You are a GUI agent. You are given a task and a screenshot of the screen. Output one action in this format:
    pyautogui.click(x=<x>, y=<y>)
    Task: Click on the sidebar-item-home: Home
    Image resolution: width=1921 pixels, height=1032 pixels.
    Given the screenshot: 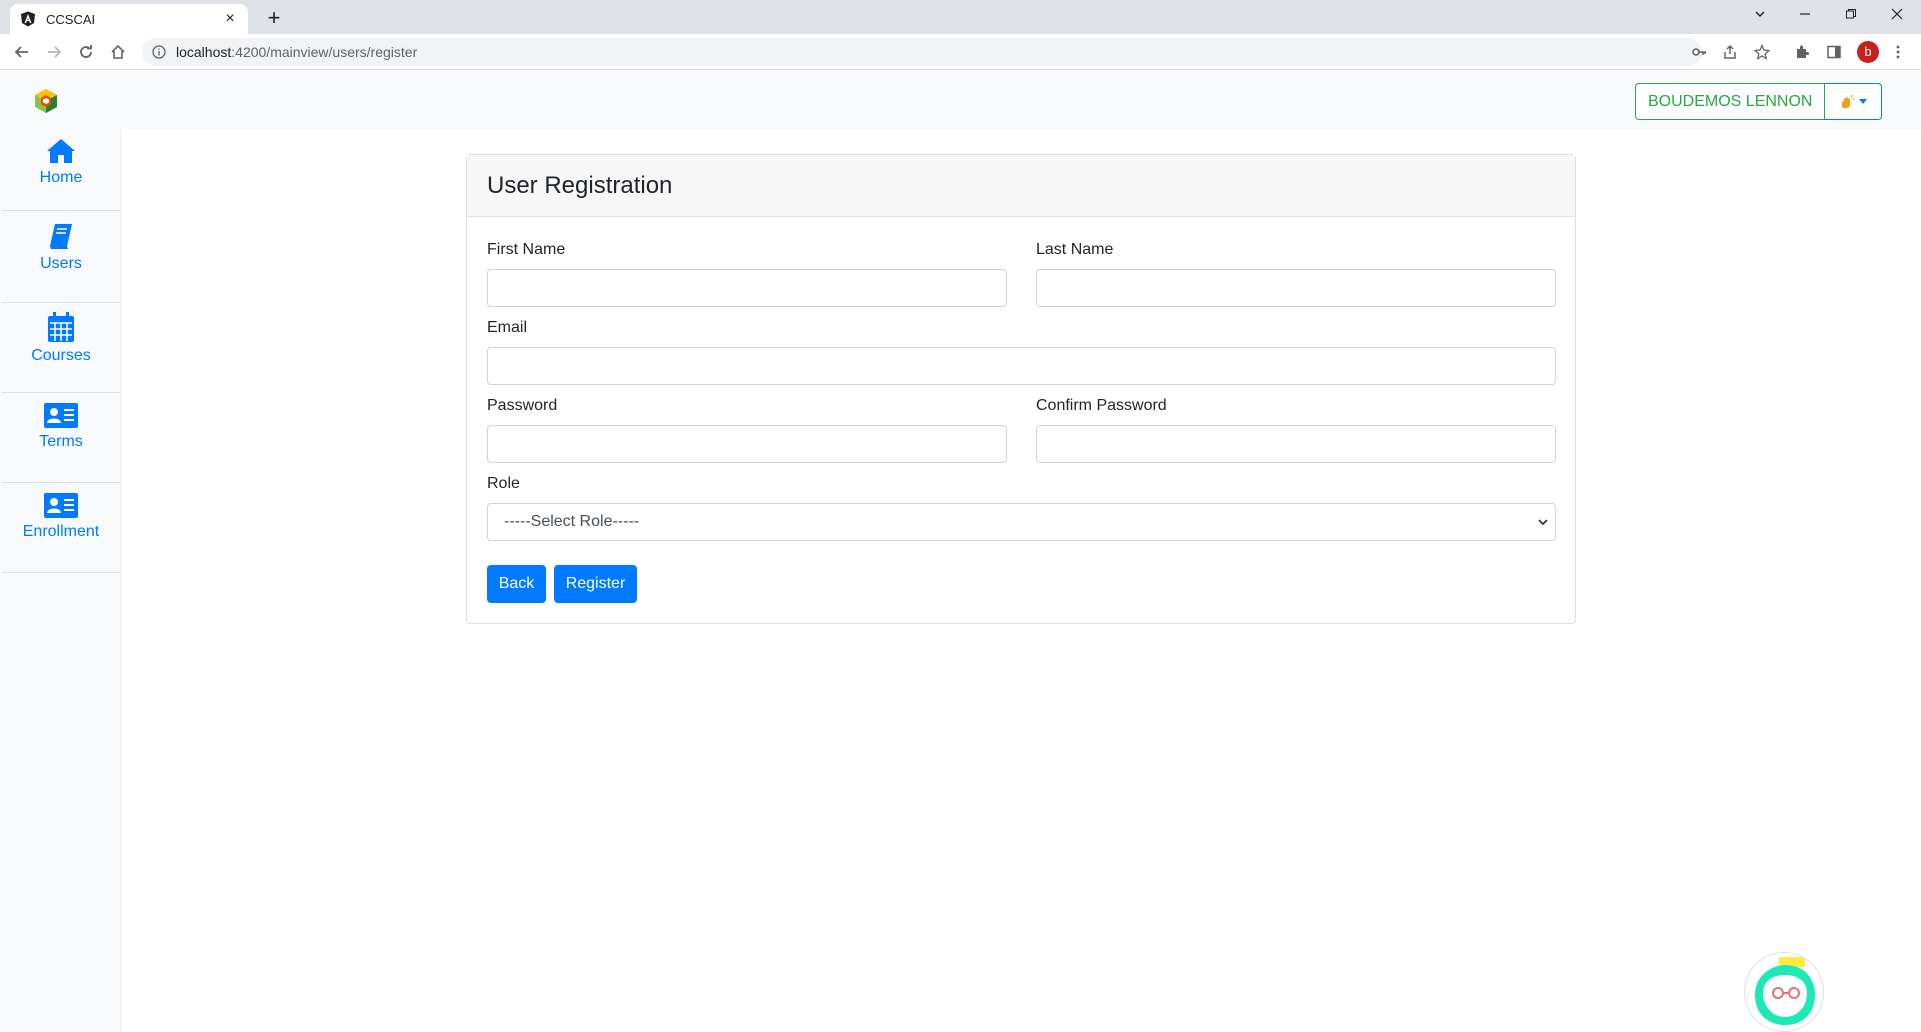 What is the action you would take?
    pyautogui.click(x=61, y=174)
    